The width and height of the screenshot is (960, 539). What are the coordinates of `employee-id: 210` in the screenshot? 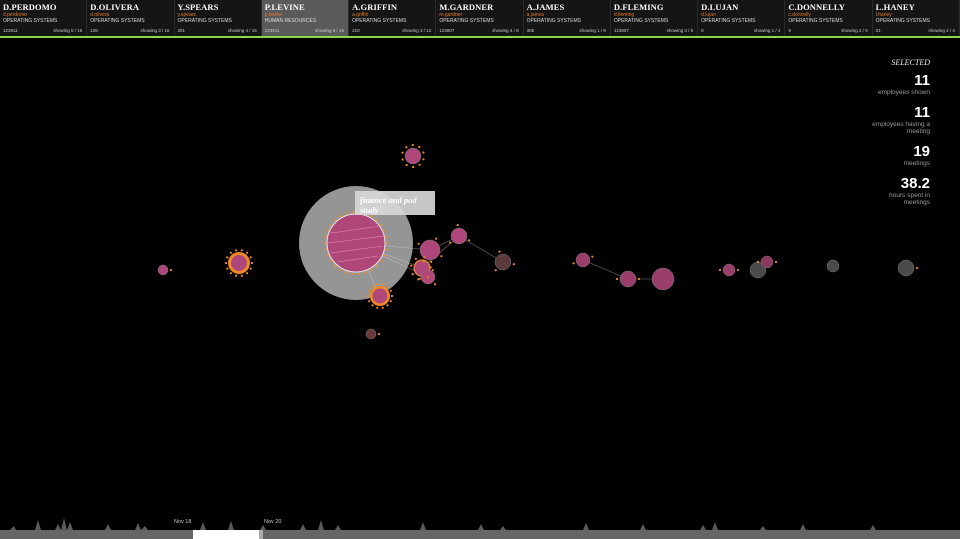 It's located at (356, 30).